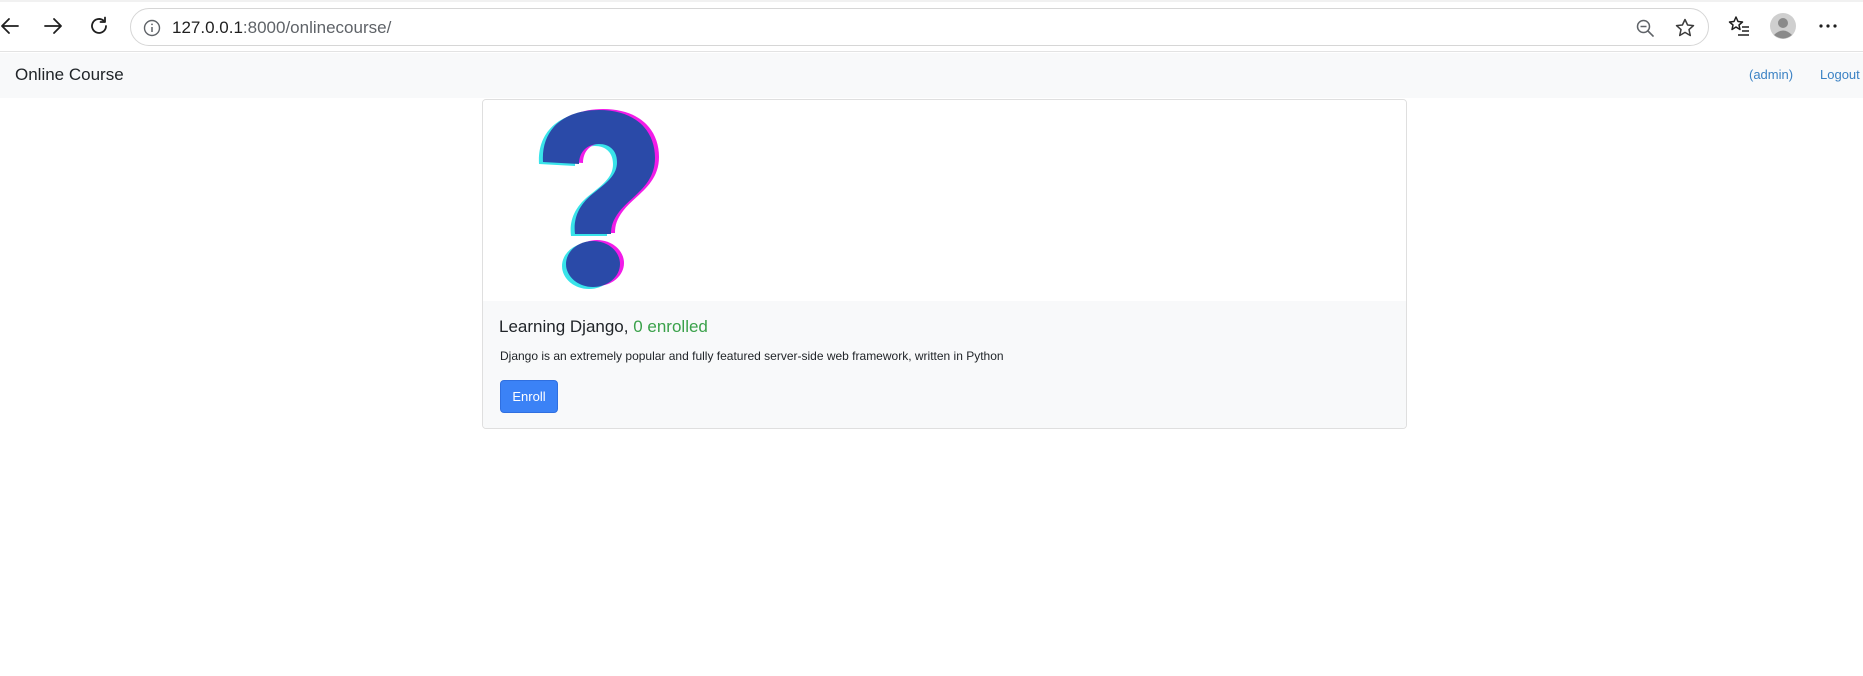  I want to click on forward-button, so click(53, 26).